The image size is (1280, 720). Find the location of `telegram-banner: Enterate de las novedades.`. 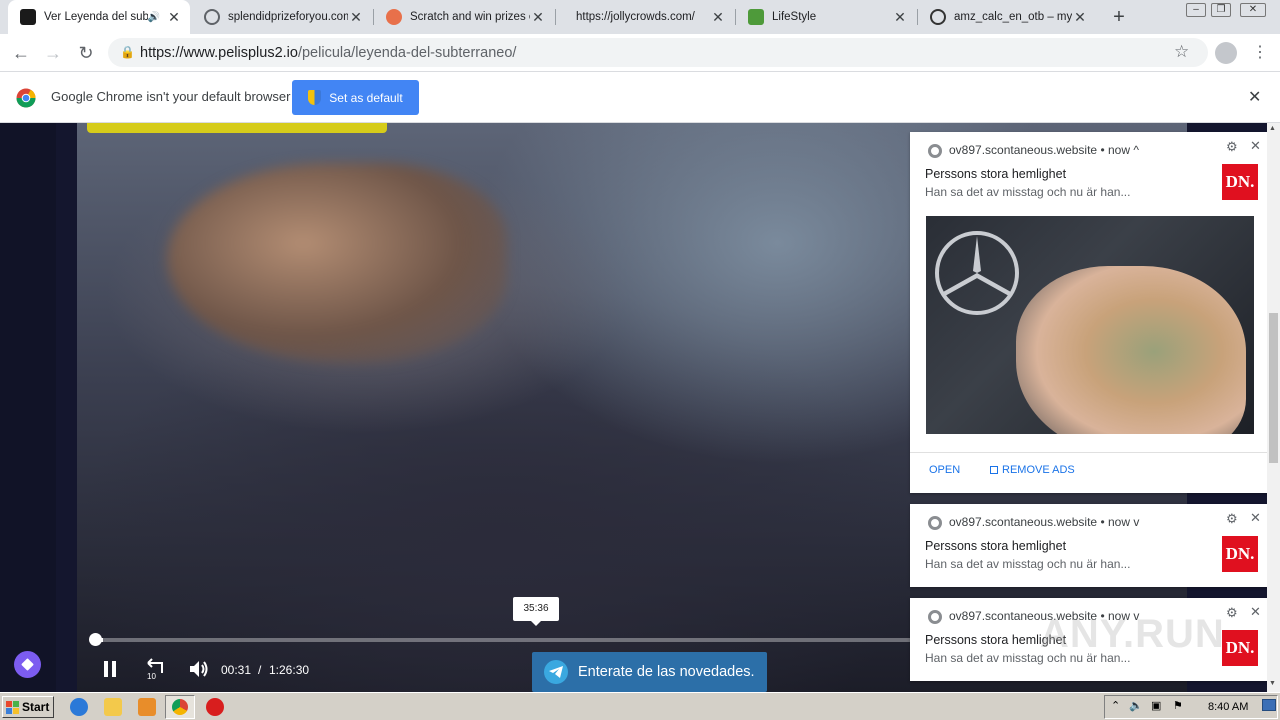

telegram-banner: Enterate de las novedades. is located at coordinates (649, 672).